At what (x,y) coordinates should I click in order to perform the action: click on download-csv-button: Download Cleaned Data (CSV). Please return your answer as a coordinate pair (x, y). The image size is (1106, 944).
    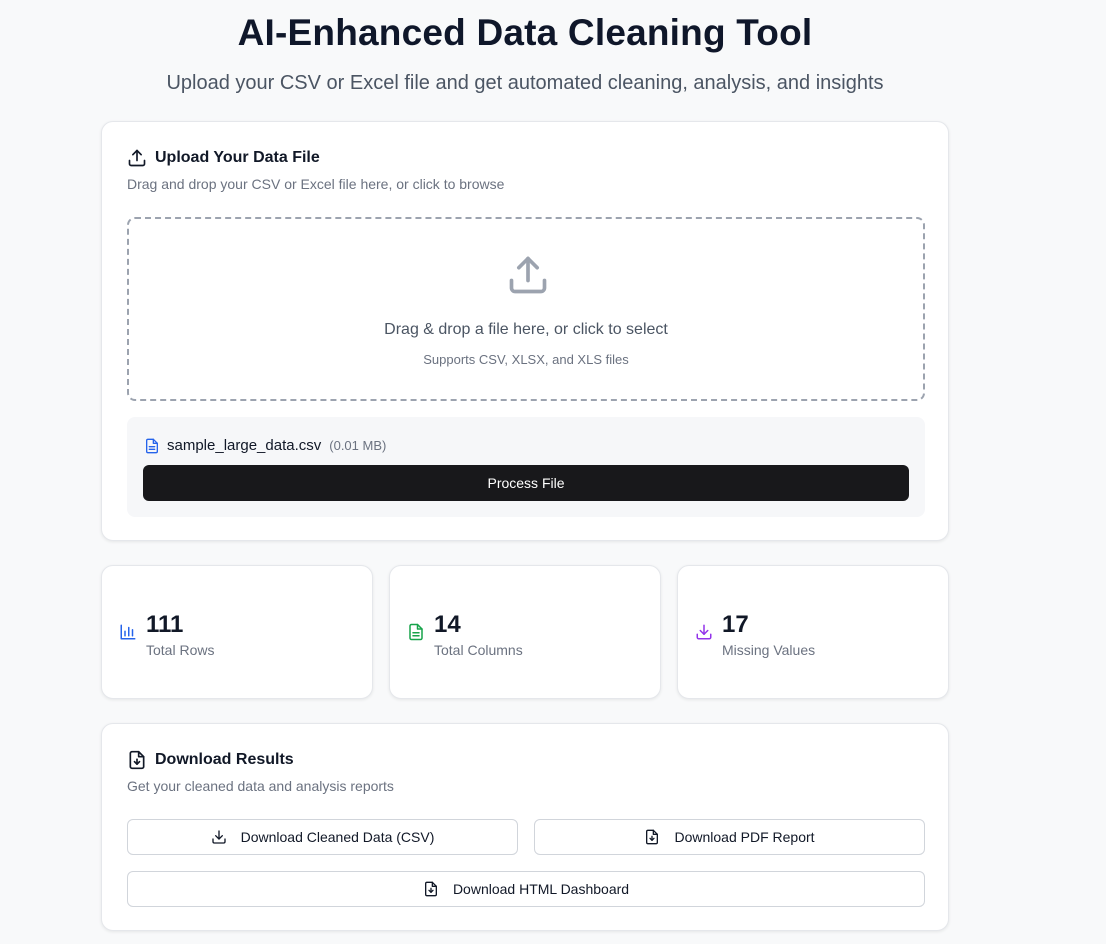
    Looking at the image, I should click on (322, 837).